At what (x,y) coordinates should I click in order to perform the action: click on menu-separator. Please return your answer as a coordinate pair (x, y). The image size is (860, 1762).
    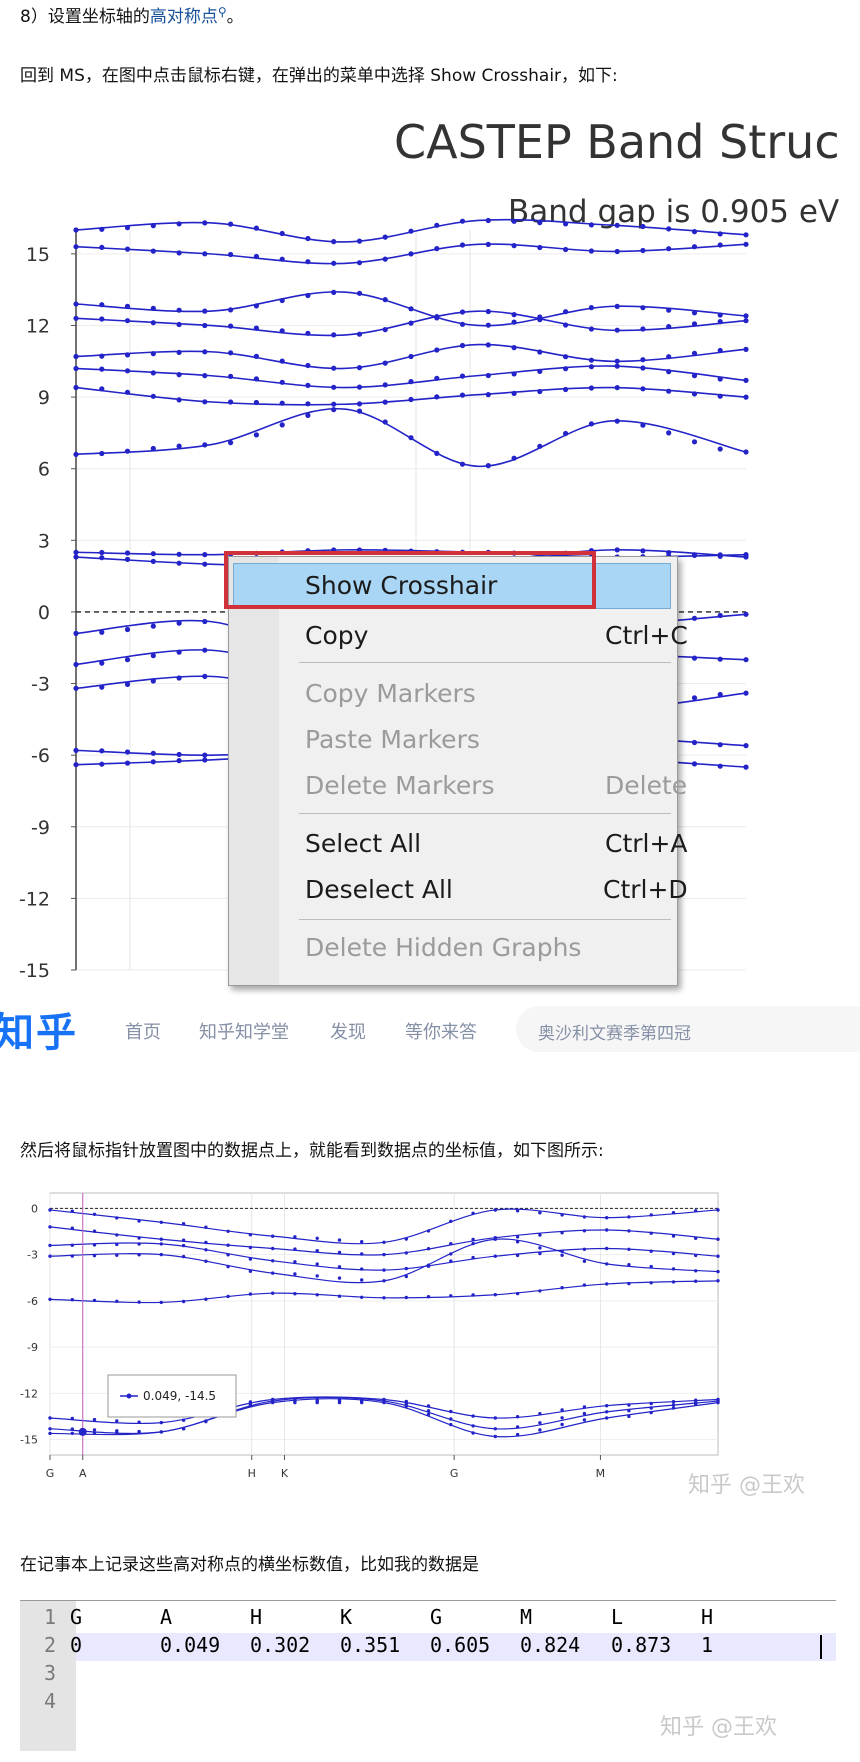
    Looking at the image, I should click on (485, 662).